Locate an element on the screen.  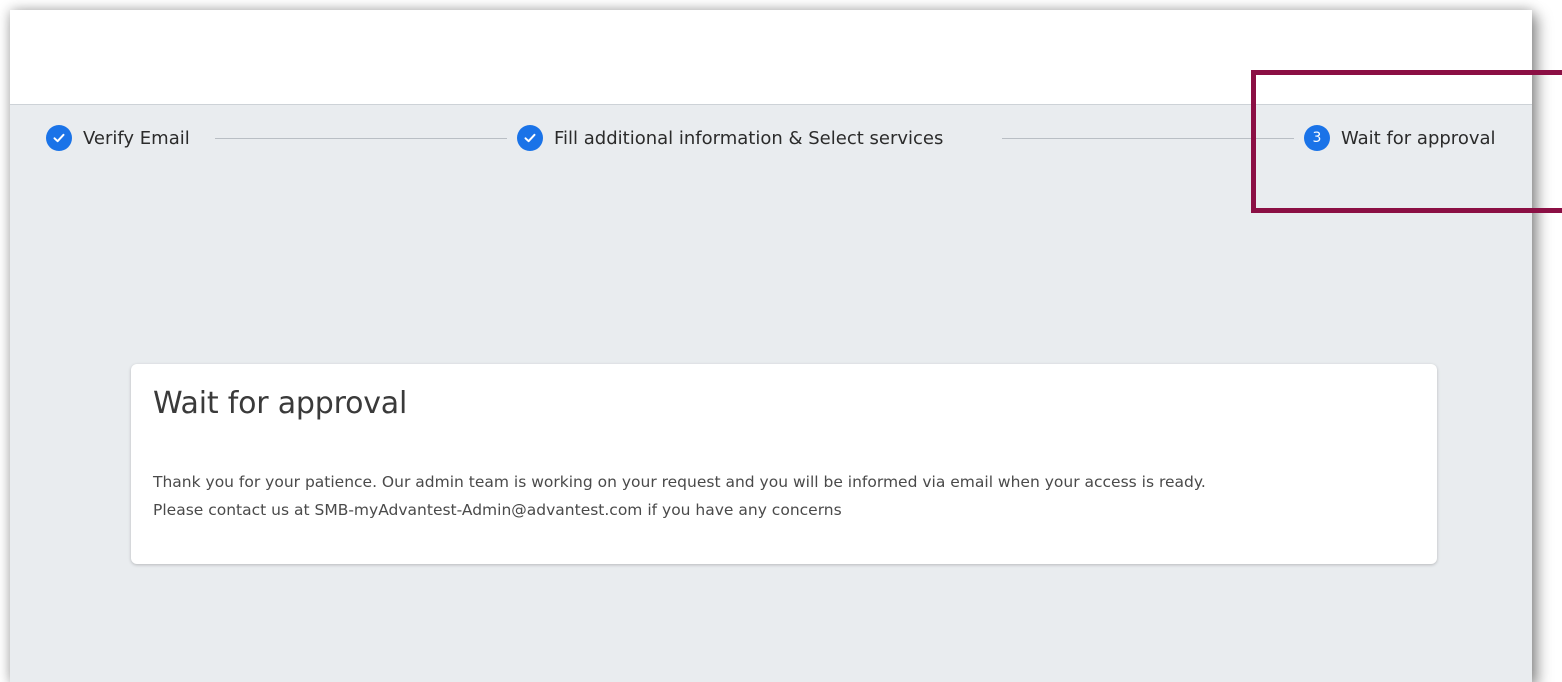
step-label: Verify Email is located at coordinates (136, 138).